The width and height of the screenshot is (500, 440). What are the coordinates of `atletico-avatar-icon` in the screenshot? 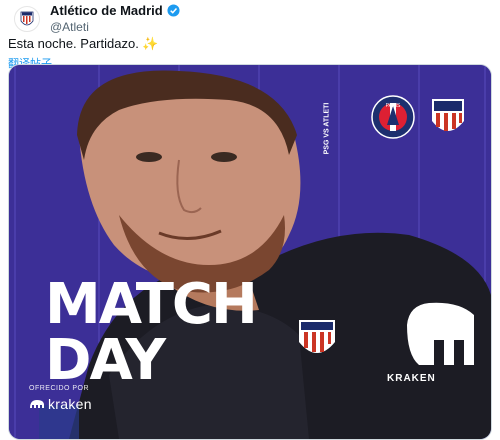 It's located at (27, 19).